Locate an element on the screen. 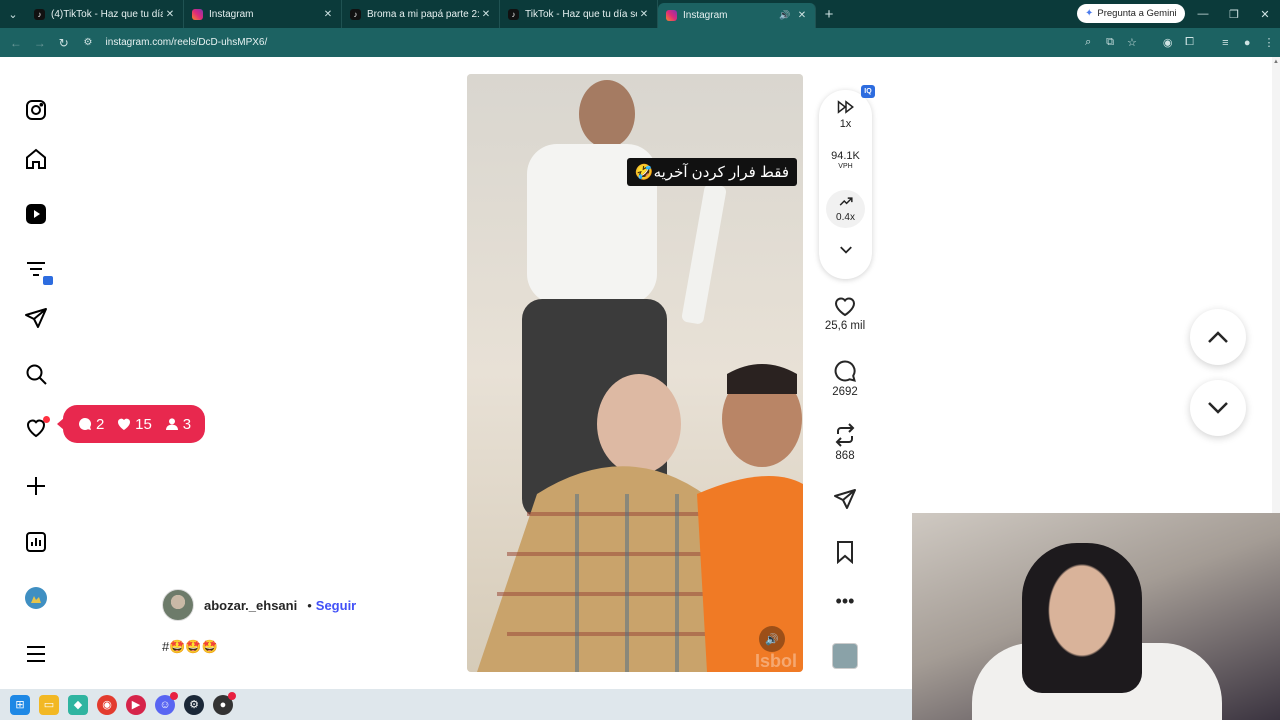  window-close-icon: ✕ is located at coordinates (1264, 14).